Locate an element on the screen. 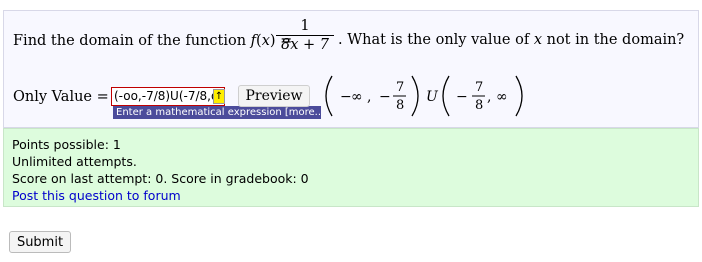  input-hint: Enter a mathematical expression [more..] is located at coordinates (217, 112).